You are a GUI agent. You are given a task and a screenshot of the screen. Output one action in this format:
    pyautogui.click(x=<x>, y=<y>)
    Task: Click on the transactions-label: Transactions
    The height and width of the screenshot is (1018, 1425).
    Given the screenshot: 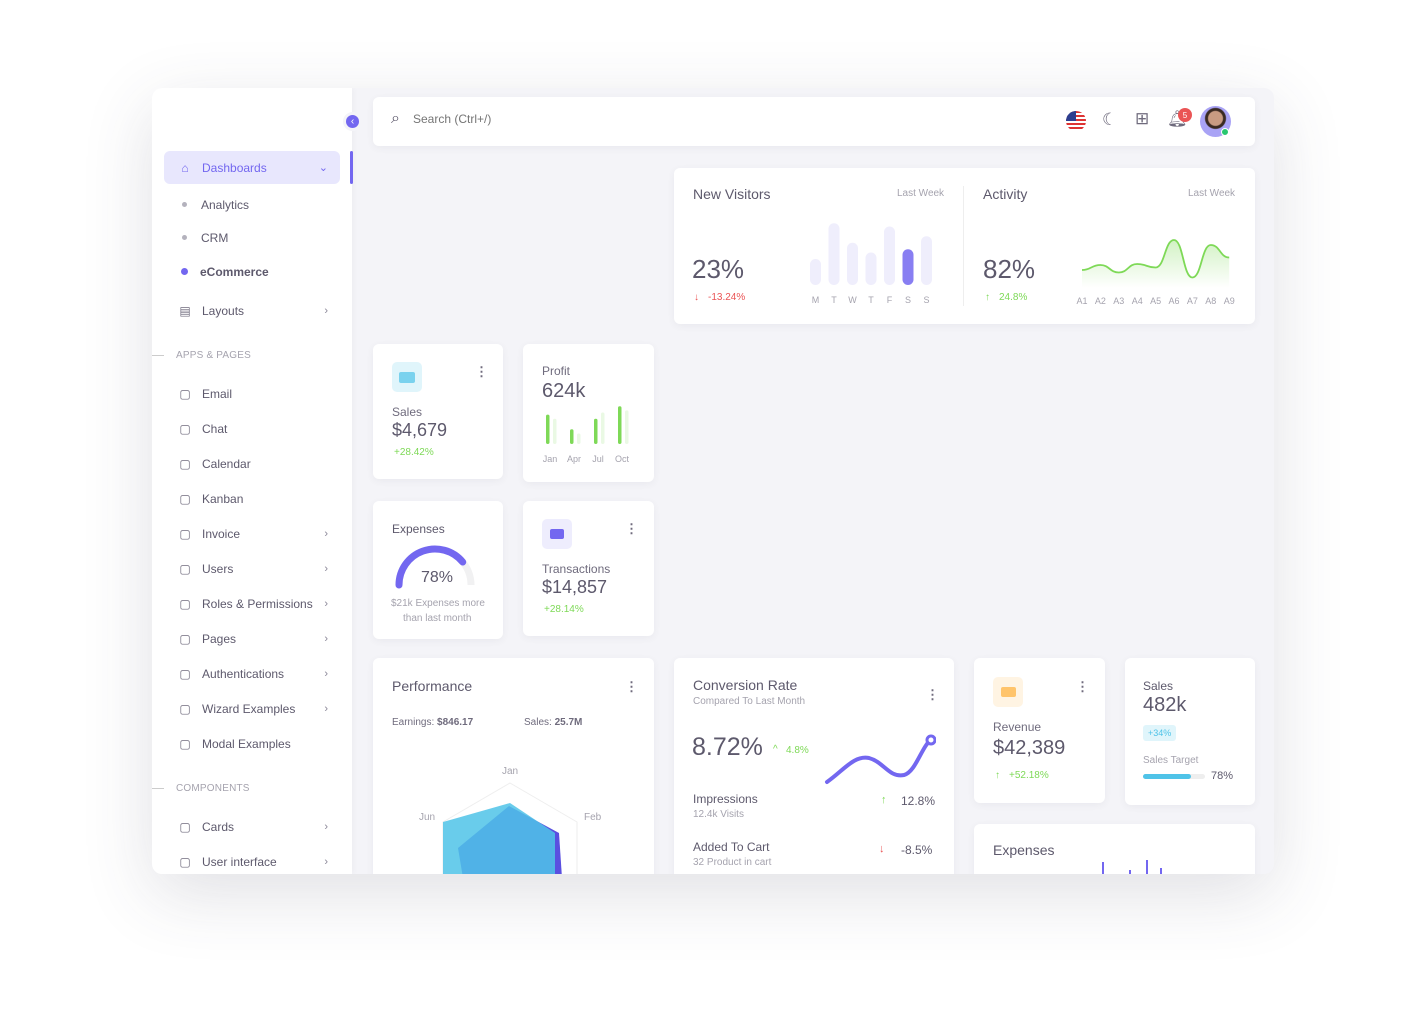 What is the action you would take?
    pyautogui.click(x=576, y=569)
    